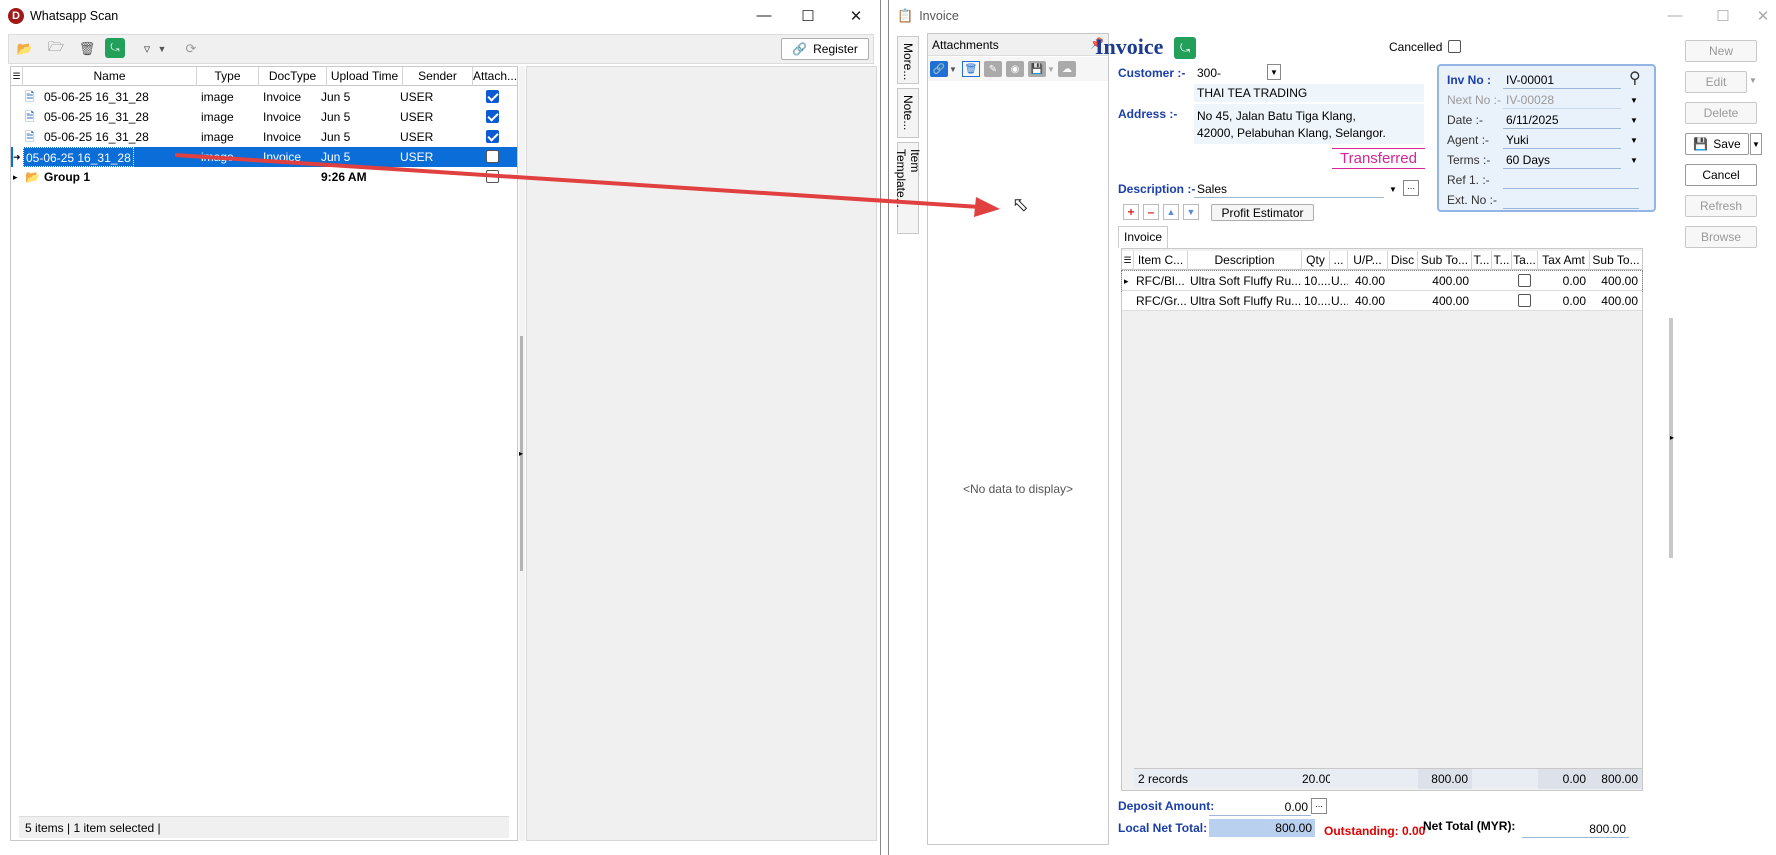 The image size is (1776, 855). What do you see at coordinates (1015, 69) in the screenshot?
I see `view-icon: ◉` at bounding box center [1015, 69].